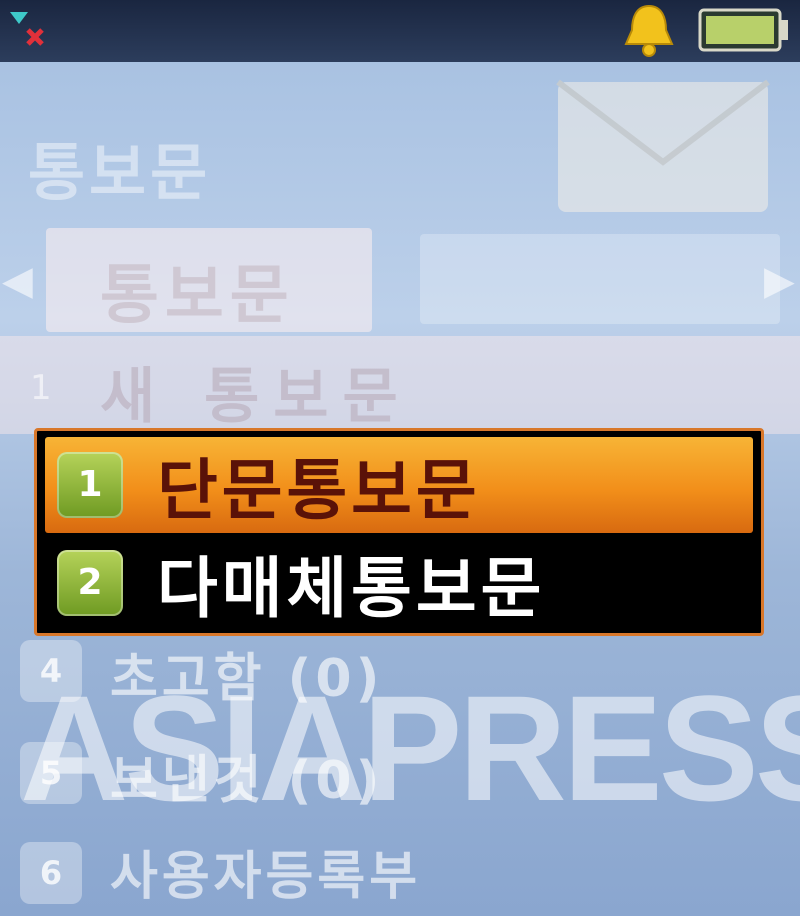  I want to click on menu-item-sms: 1 단문통보문, so click(399, 485).